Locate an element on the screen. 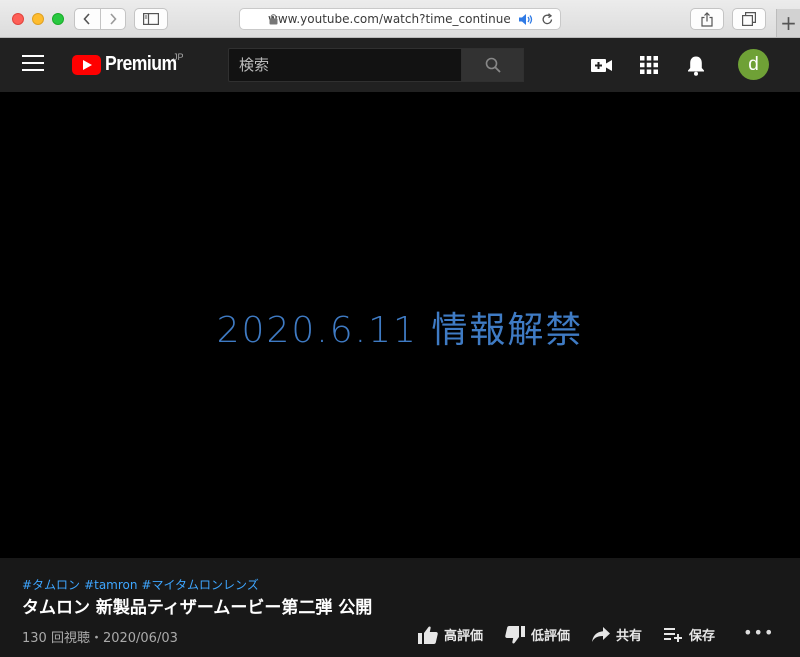 Image resolution: width=800 pixels, height=657 pixels. playlist-add-icon is located at coordinates (673, 634).